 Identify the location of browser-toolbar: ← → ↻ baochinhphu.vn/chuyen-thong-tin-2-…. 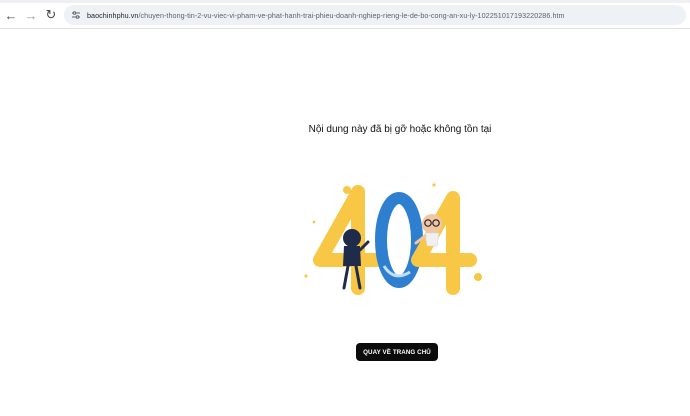
(345, 15).